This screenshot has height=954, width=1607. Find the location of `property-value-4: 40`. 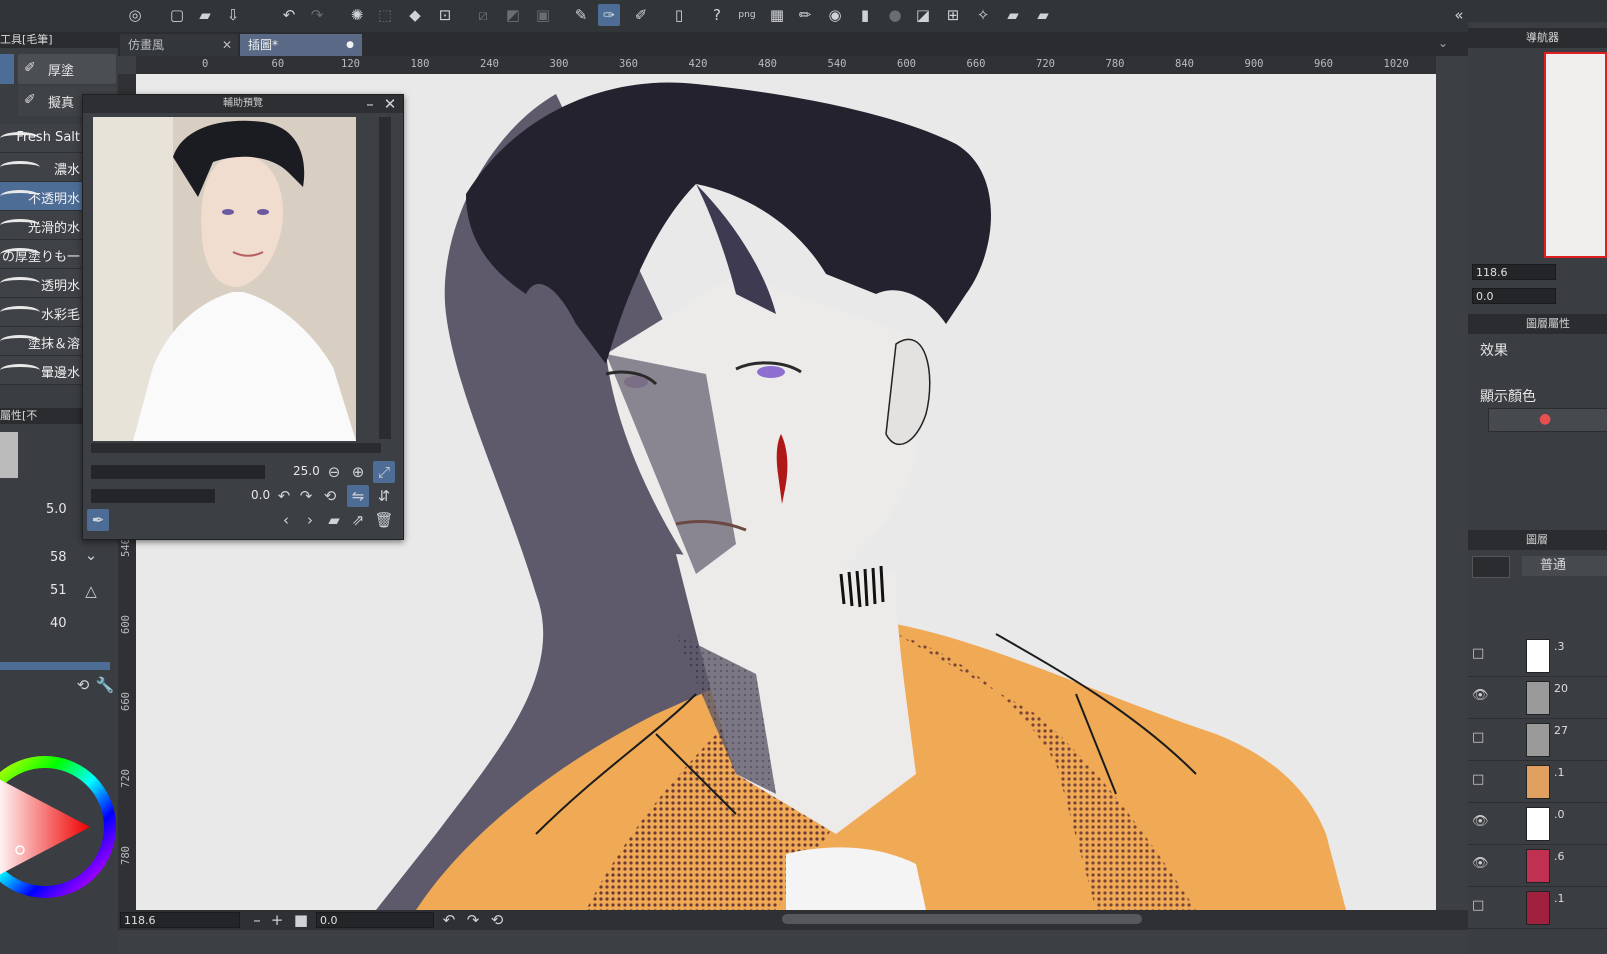

property-value-4: 40 is located at coordinates (58, 623).